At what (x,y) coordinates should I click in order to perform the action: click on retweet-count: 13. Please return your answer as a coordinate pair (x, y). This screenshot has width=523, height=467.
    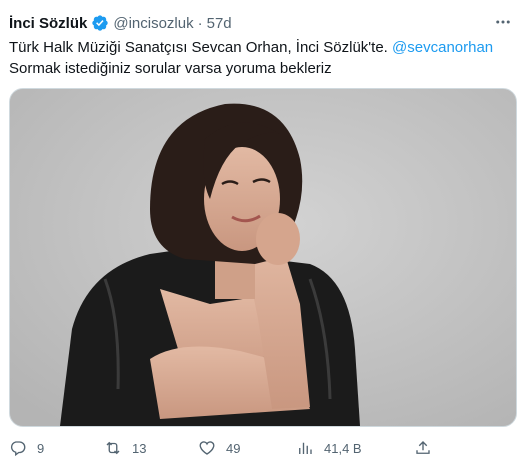
    Looking at the image, I should click on (139, 448).